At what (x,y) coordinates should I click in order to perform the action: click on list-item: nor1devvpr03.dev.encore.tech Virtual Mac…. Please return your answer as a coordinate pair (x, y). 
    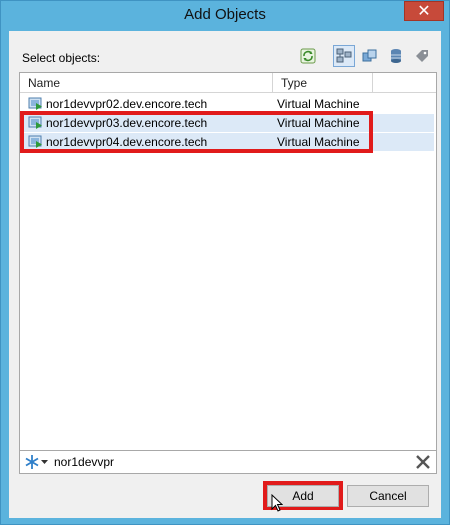
    Looking at the image, I should click on (228, 123).